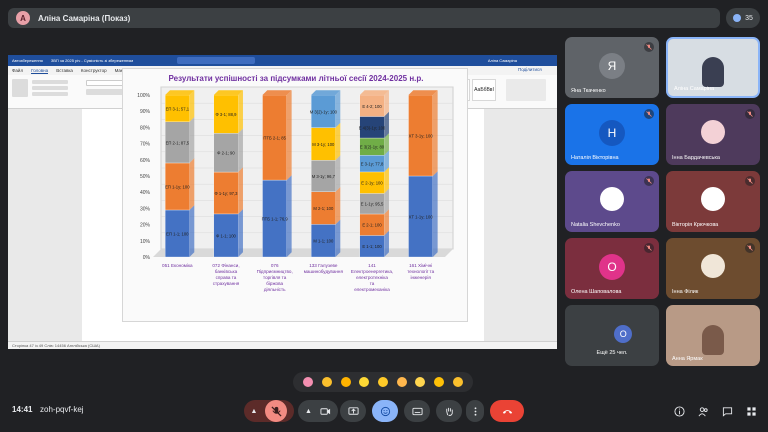 This screenshot has width=768, height=432. I want to click on mic-control: ▲, so click(269, 411).